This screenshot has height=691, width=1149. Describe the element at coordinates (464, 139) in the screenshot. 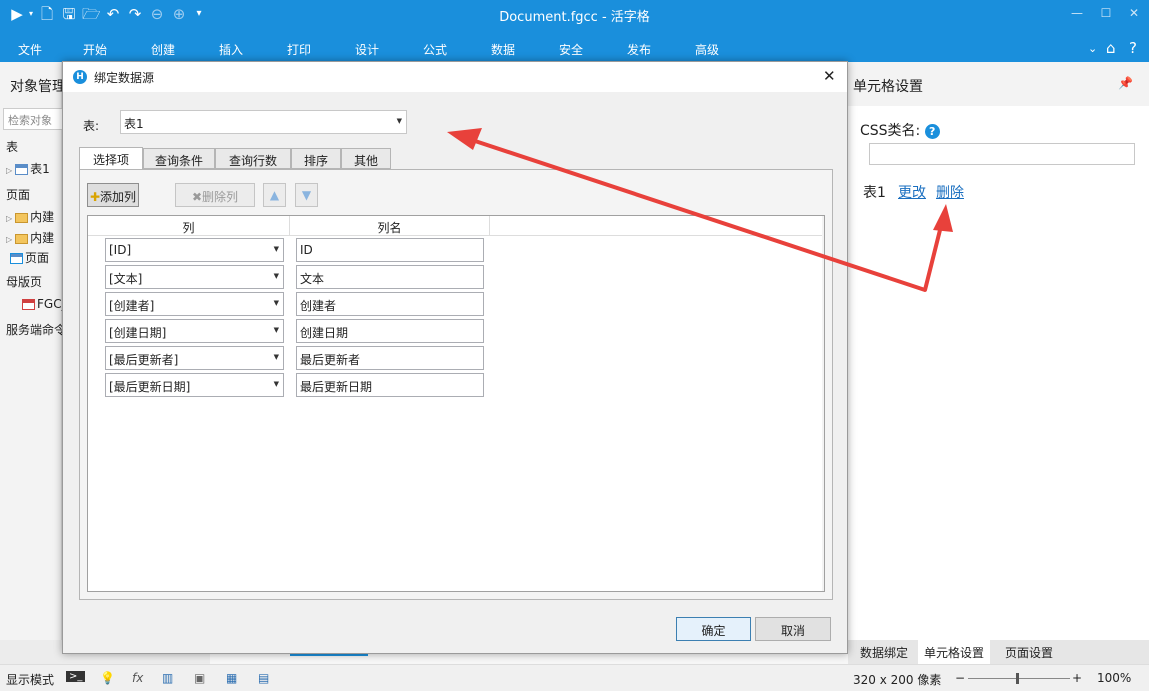

I see `arrowhead-left` at that location.